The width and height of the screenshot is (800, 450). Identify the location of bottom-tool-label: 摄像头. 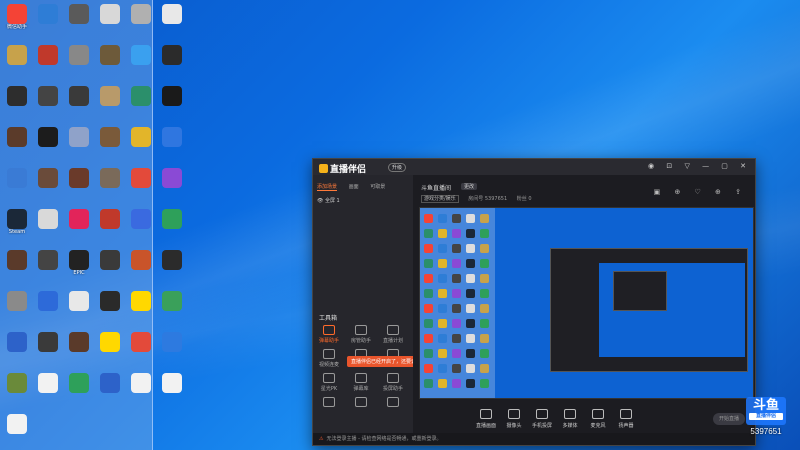
(514, 426).